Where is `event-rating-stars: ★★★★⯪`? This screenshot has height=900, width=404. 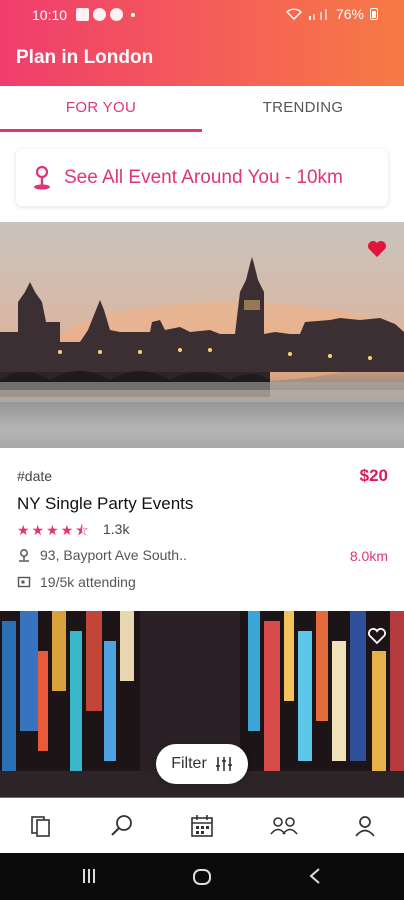
event-rating-stars: ★★★★⯪ is located at coordinates (54, 530).